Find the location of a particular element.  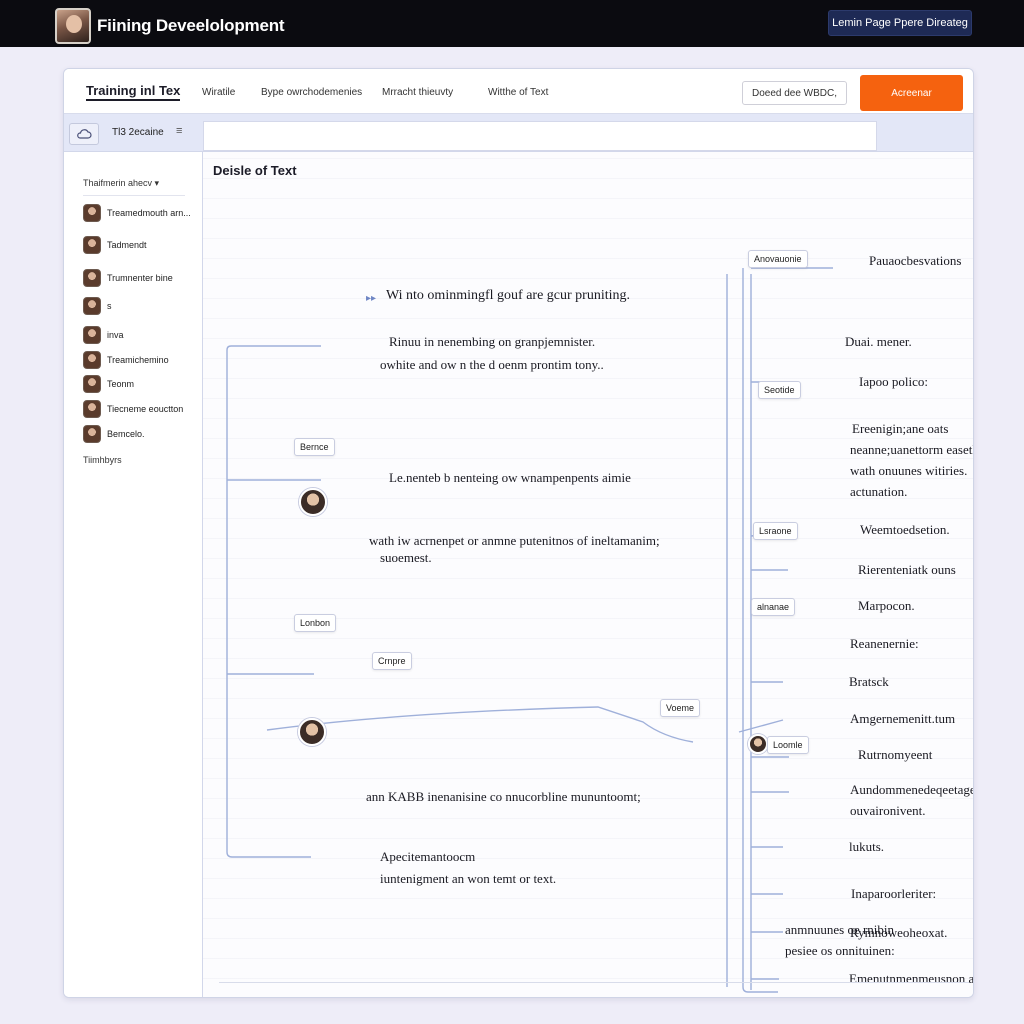

diagram-label: Reanenernie: is located at coordinates (884, 643).